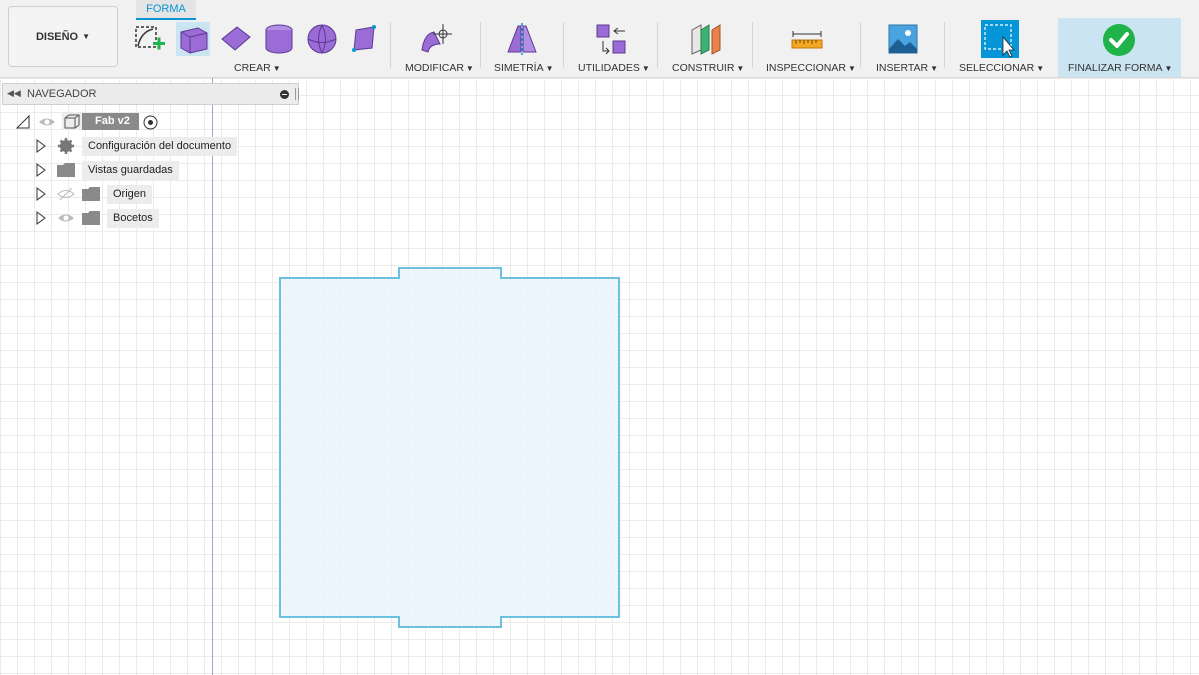 This screenshot has width=1199, height=675. I want to click on sphere-icon, so click(322, 39).